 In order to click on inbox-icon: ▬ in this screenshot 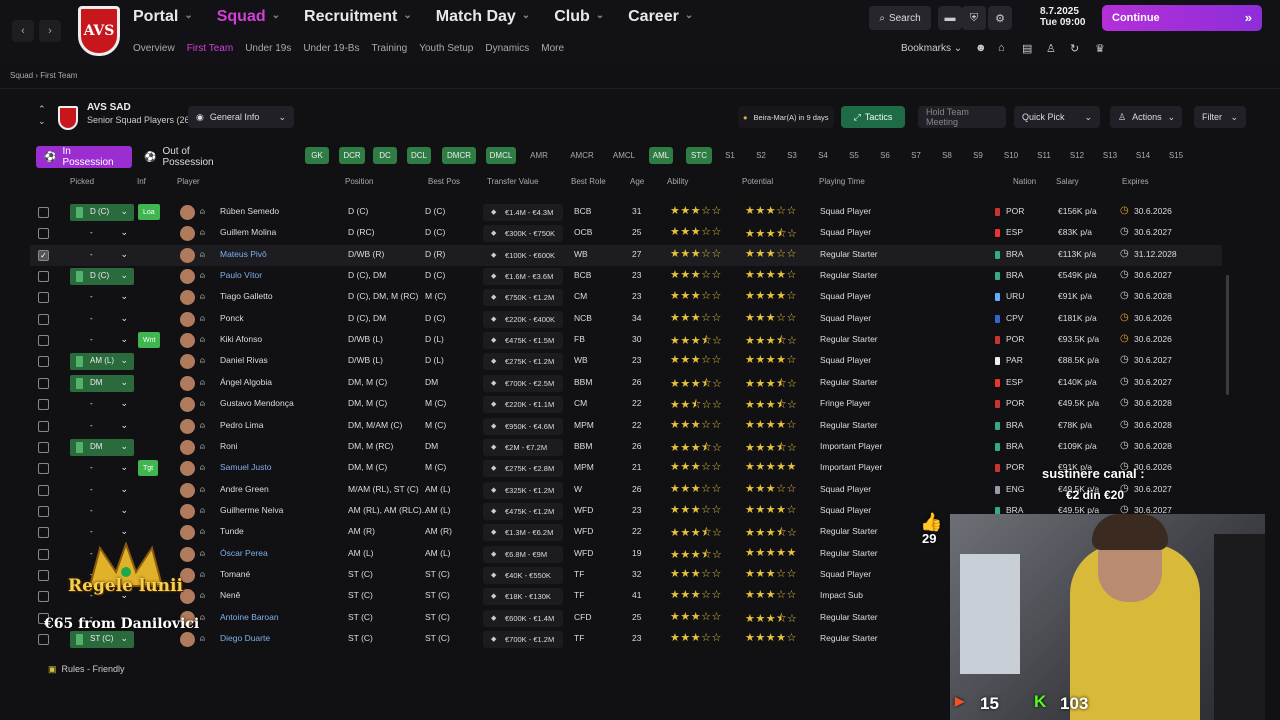, I will do `click(950, 18)`.